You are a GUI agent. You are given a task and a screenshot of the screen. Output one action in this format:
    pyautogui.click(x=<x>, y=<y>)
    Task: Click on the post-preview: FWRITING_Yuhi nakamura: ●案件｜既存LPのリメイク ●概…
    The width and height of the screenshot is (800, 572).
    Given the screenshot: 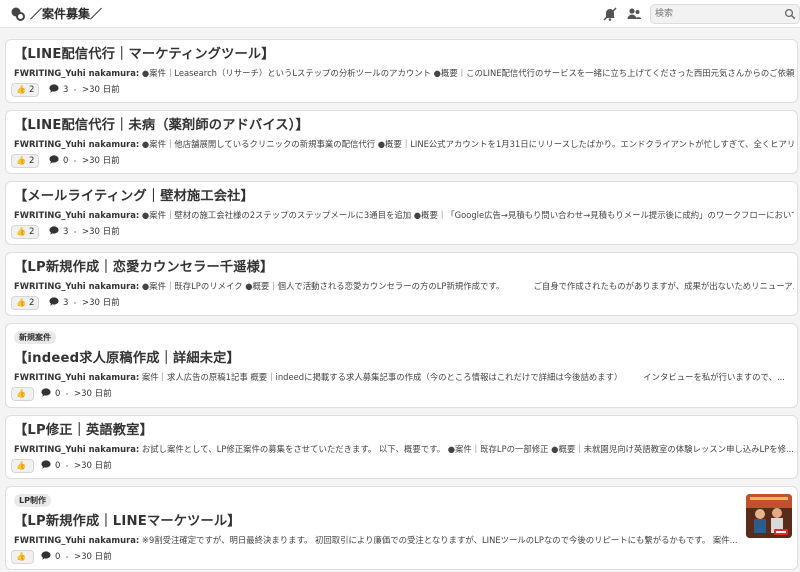 What is the action you would take?
    pyautogui.click(x=404, y=286)
    